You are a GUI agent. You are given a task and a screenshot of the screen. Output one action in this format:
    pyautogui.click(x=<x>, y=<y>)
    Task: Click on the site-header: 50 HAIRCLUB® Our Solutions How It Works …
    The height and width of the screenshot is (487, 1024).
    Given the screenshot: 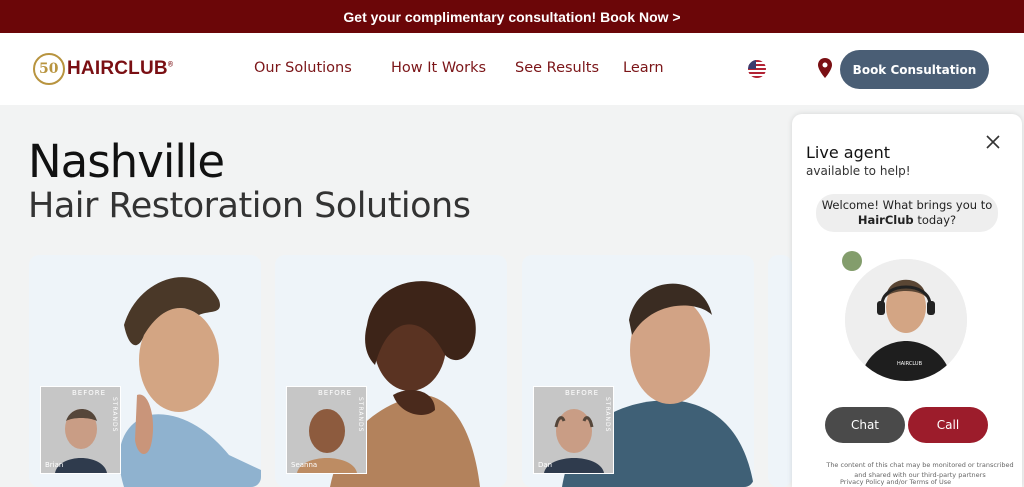 What is the action you would take?
    pyautogui.click(x=512, y=69)
    